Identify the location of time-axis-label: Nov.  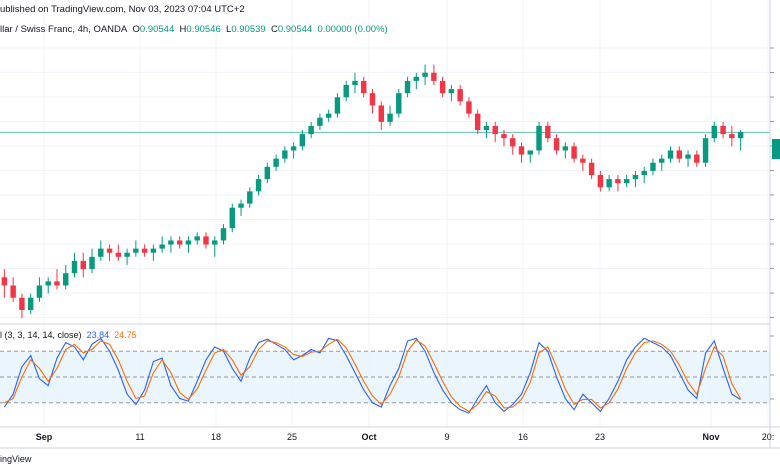
(710, 437).